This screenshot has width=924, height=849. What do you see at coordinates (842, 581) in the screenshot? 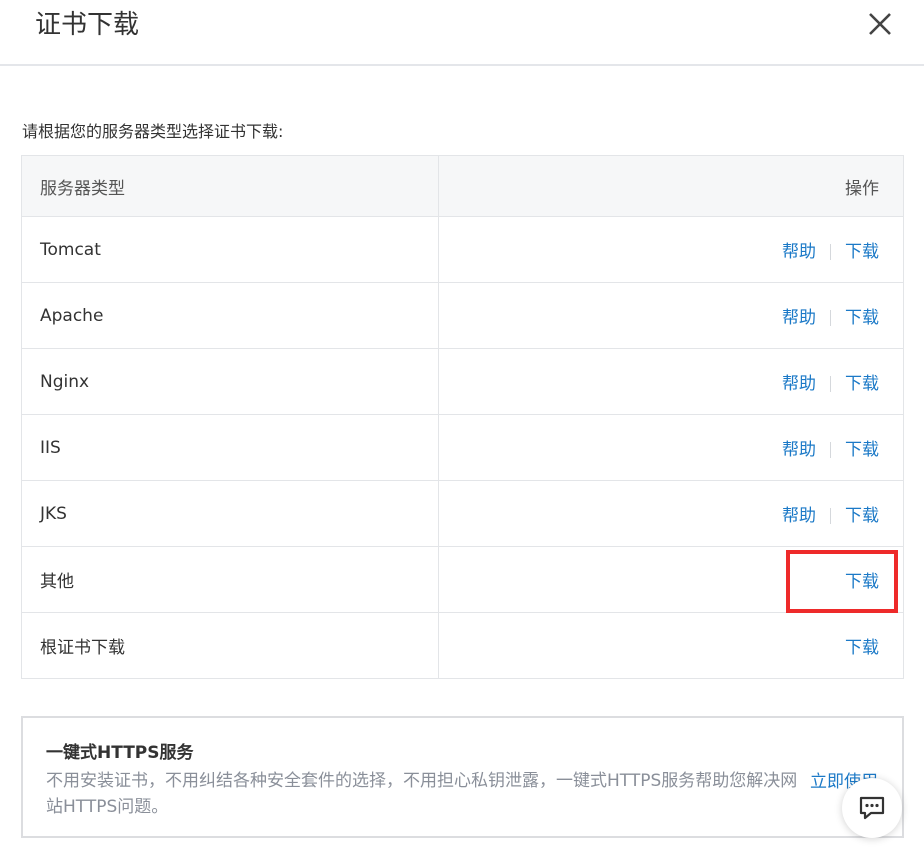
I see `highlight-box` at bounding box center [842, 581].